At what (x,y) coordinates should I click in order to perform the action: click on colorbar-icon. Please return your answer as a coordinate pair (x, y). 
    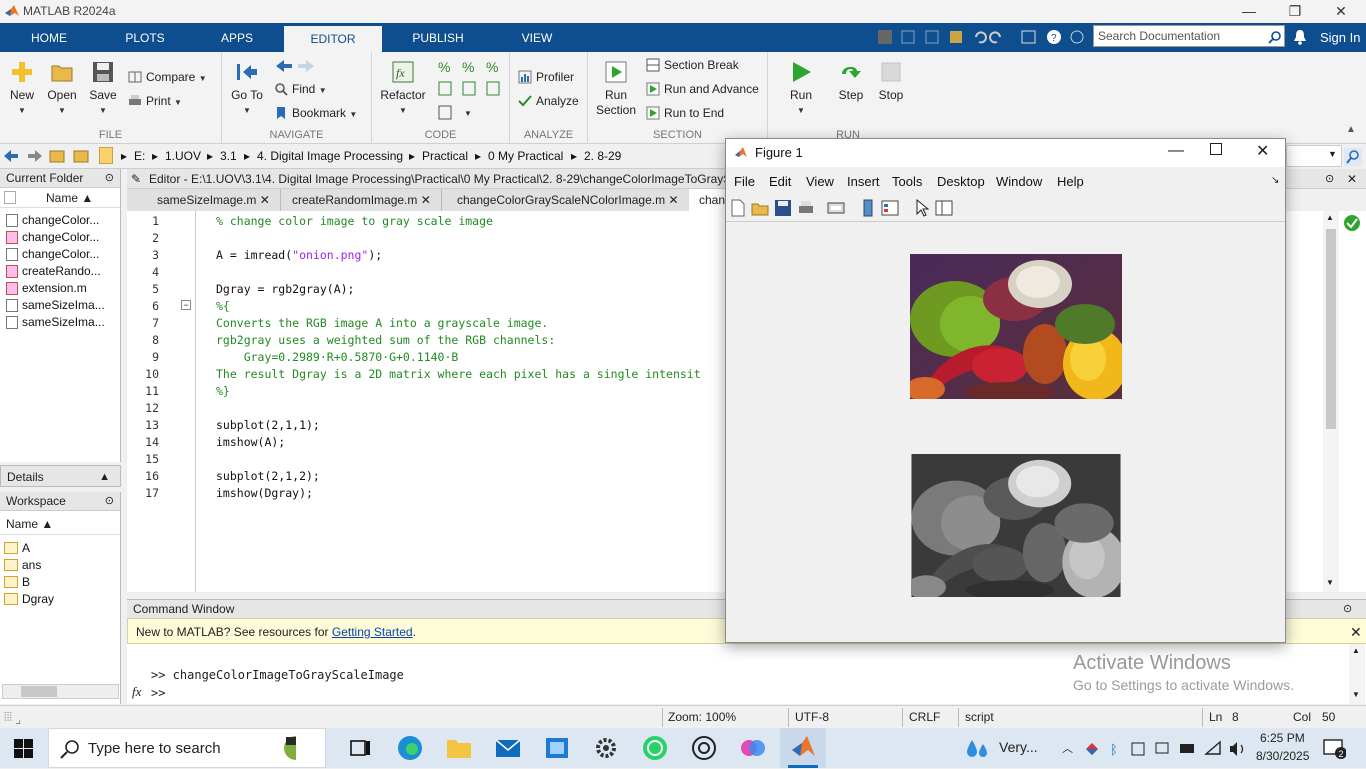
    Looking at the image, I should click on (868, 208).